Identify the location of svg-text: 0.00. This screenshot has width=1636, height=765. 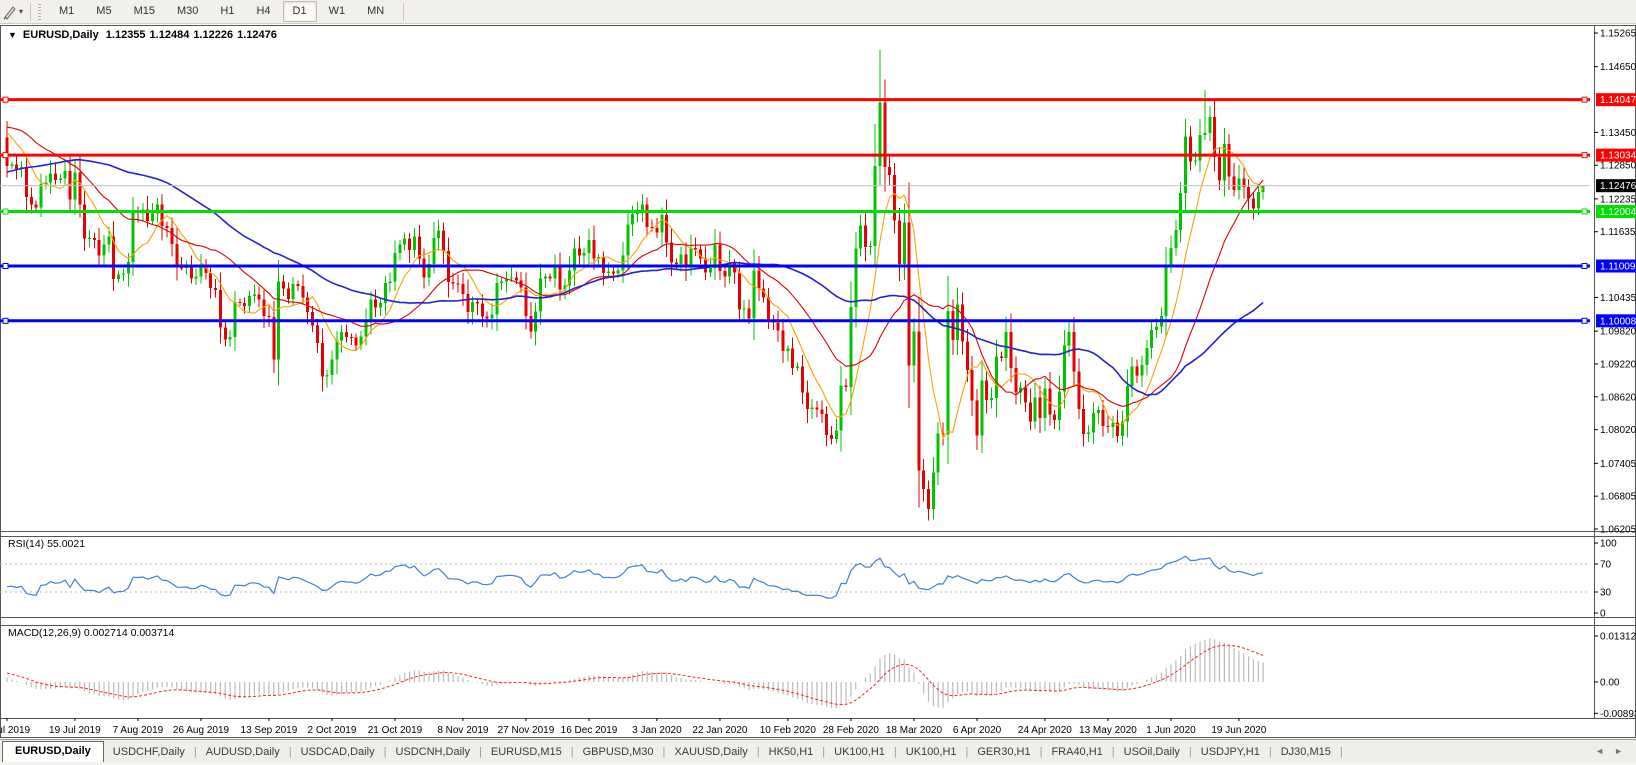
(1610, 683).